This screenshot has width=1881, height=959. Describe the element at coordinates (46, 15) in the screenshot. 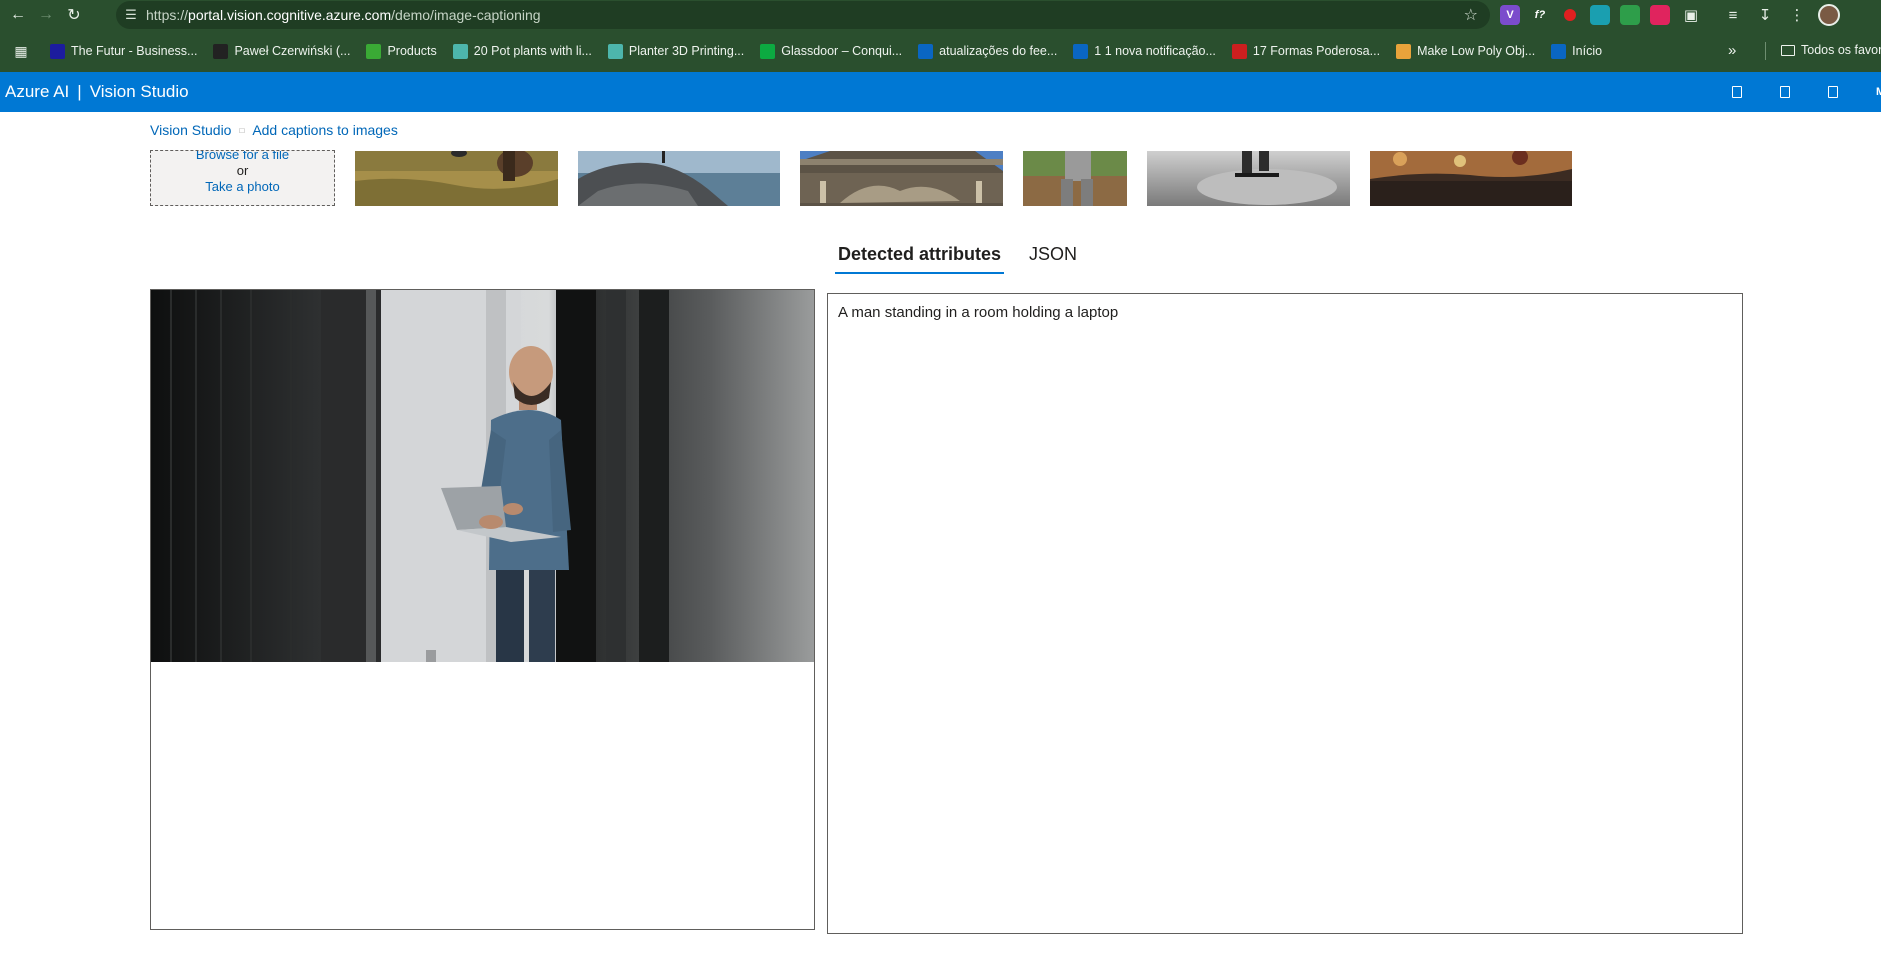

I see `forward-icon: →` at that location.